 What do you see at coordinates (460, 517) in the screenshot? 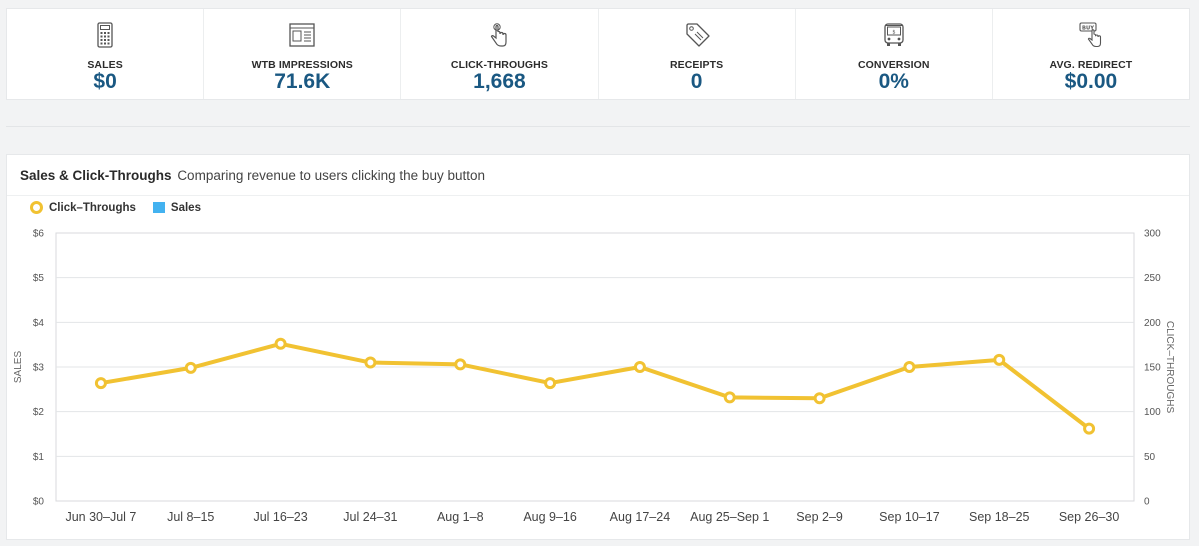
I see `x-tick-label: Aug 1–8` at bounding box center [460, 517].